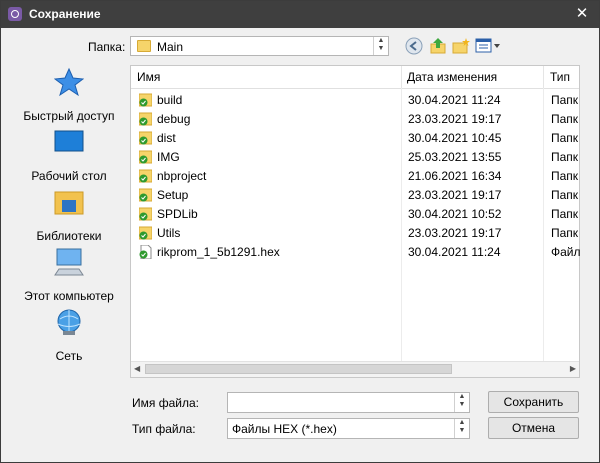 The image size is (600, 463). I want to click on place-desktop: Рабочий стол, so click(69, 155).